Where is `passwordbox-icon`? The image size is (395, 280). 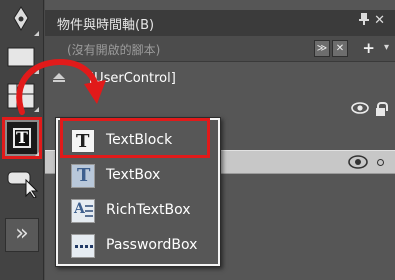 passwordbox-icon is located at coordinates (83, 246).